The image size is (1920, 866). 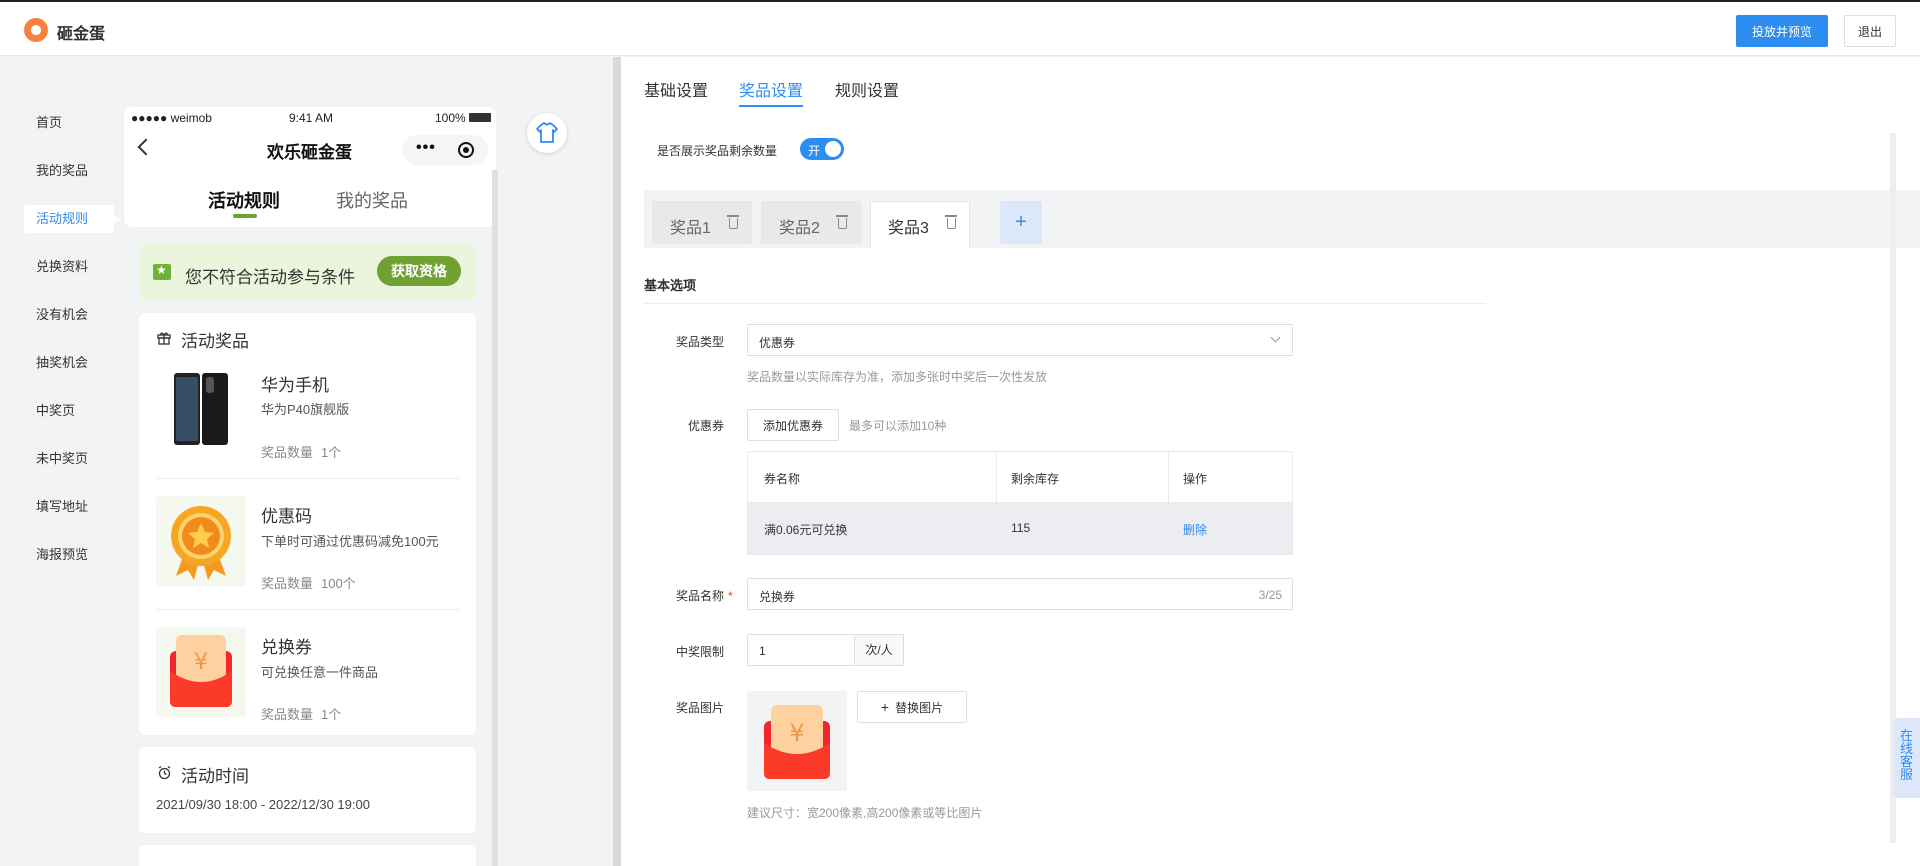 I want to click on status-time: 9:41 AM, so click(x=311, y=118).